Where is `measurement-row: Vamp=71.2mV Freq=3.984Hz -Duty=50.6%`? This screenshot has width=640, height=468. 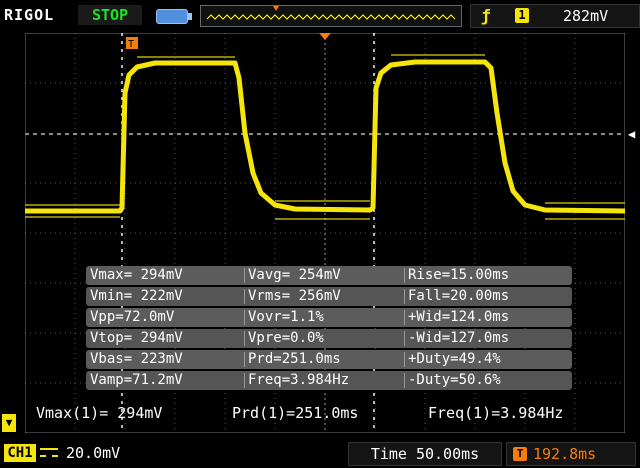 measurement-row: Vamp=71.2mV Freq=3.984Hz -Duty=50.6% is located at coordinates (329, 380).